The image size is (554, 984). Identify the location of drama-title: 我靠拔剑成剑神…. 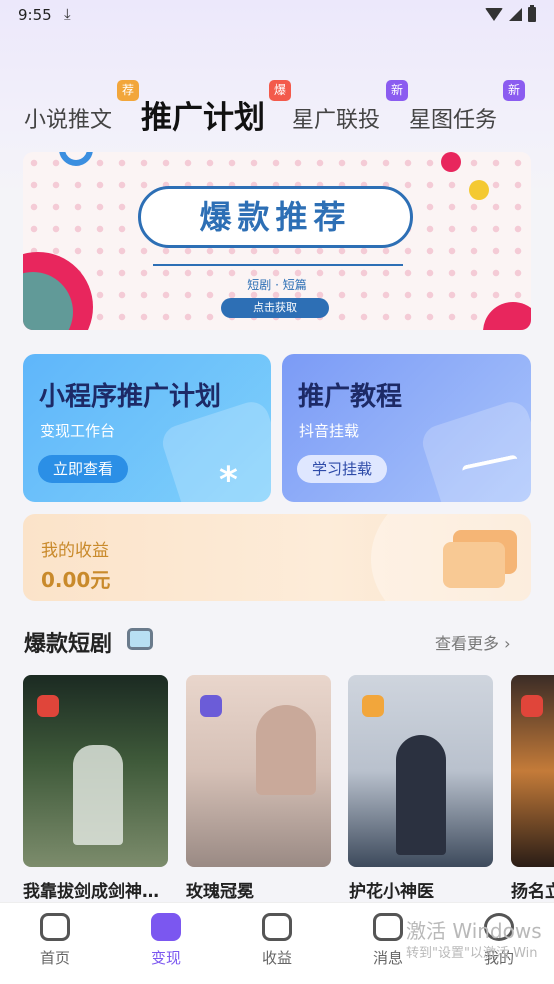
(91, 889).